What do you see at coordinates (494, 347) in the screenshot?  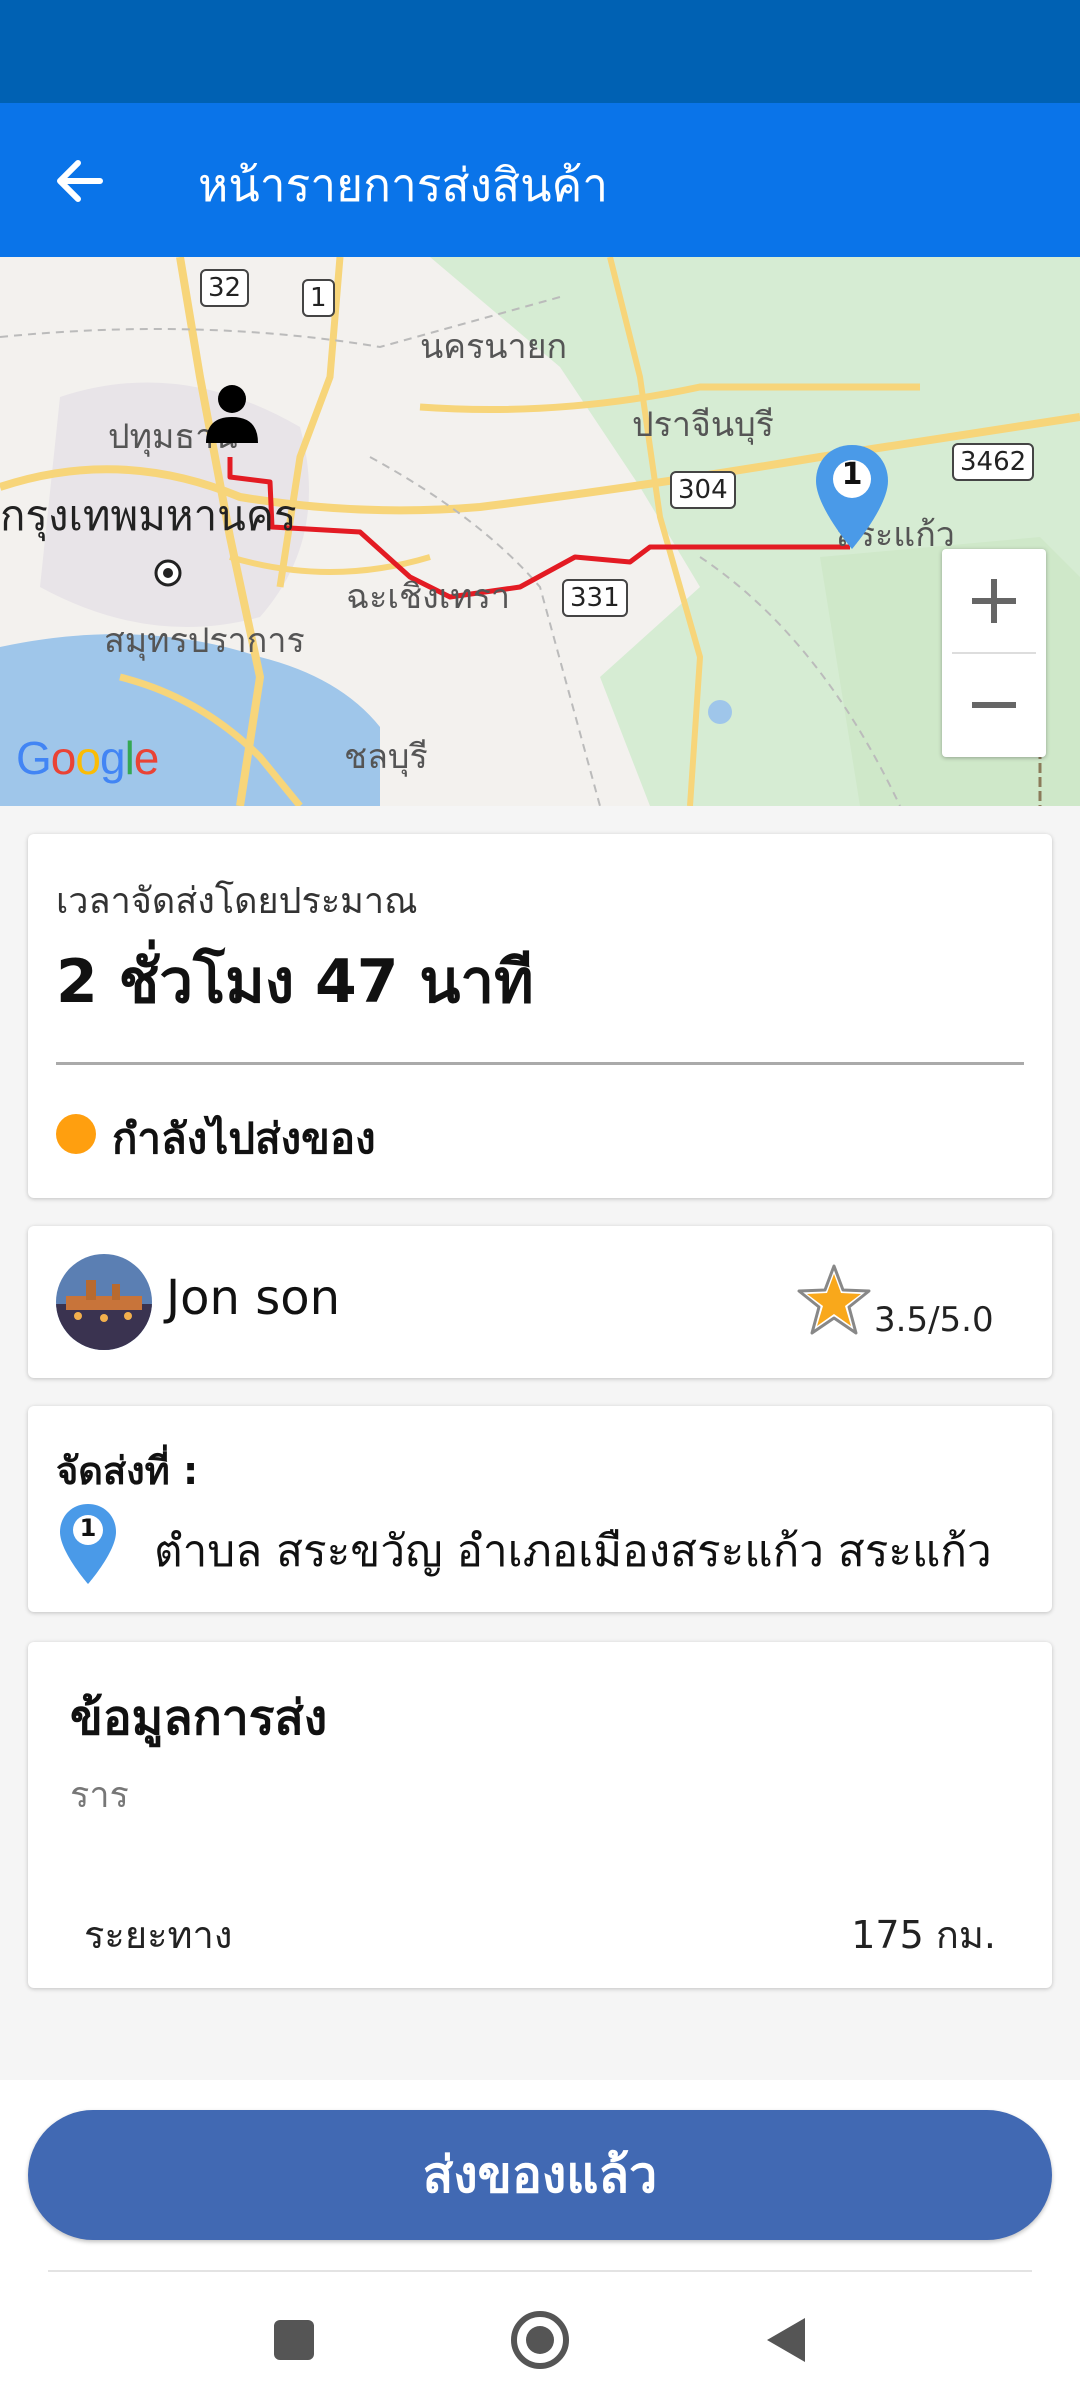 I see `map-label-nakhon-nayok: นครนายก` at bounding box center [494, 347].